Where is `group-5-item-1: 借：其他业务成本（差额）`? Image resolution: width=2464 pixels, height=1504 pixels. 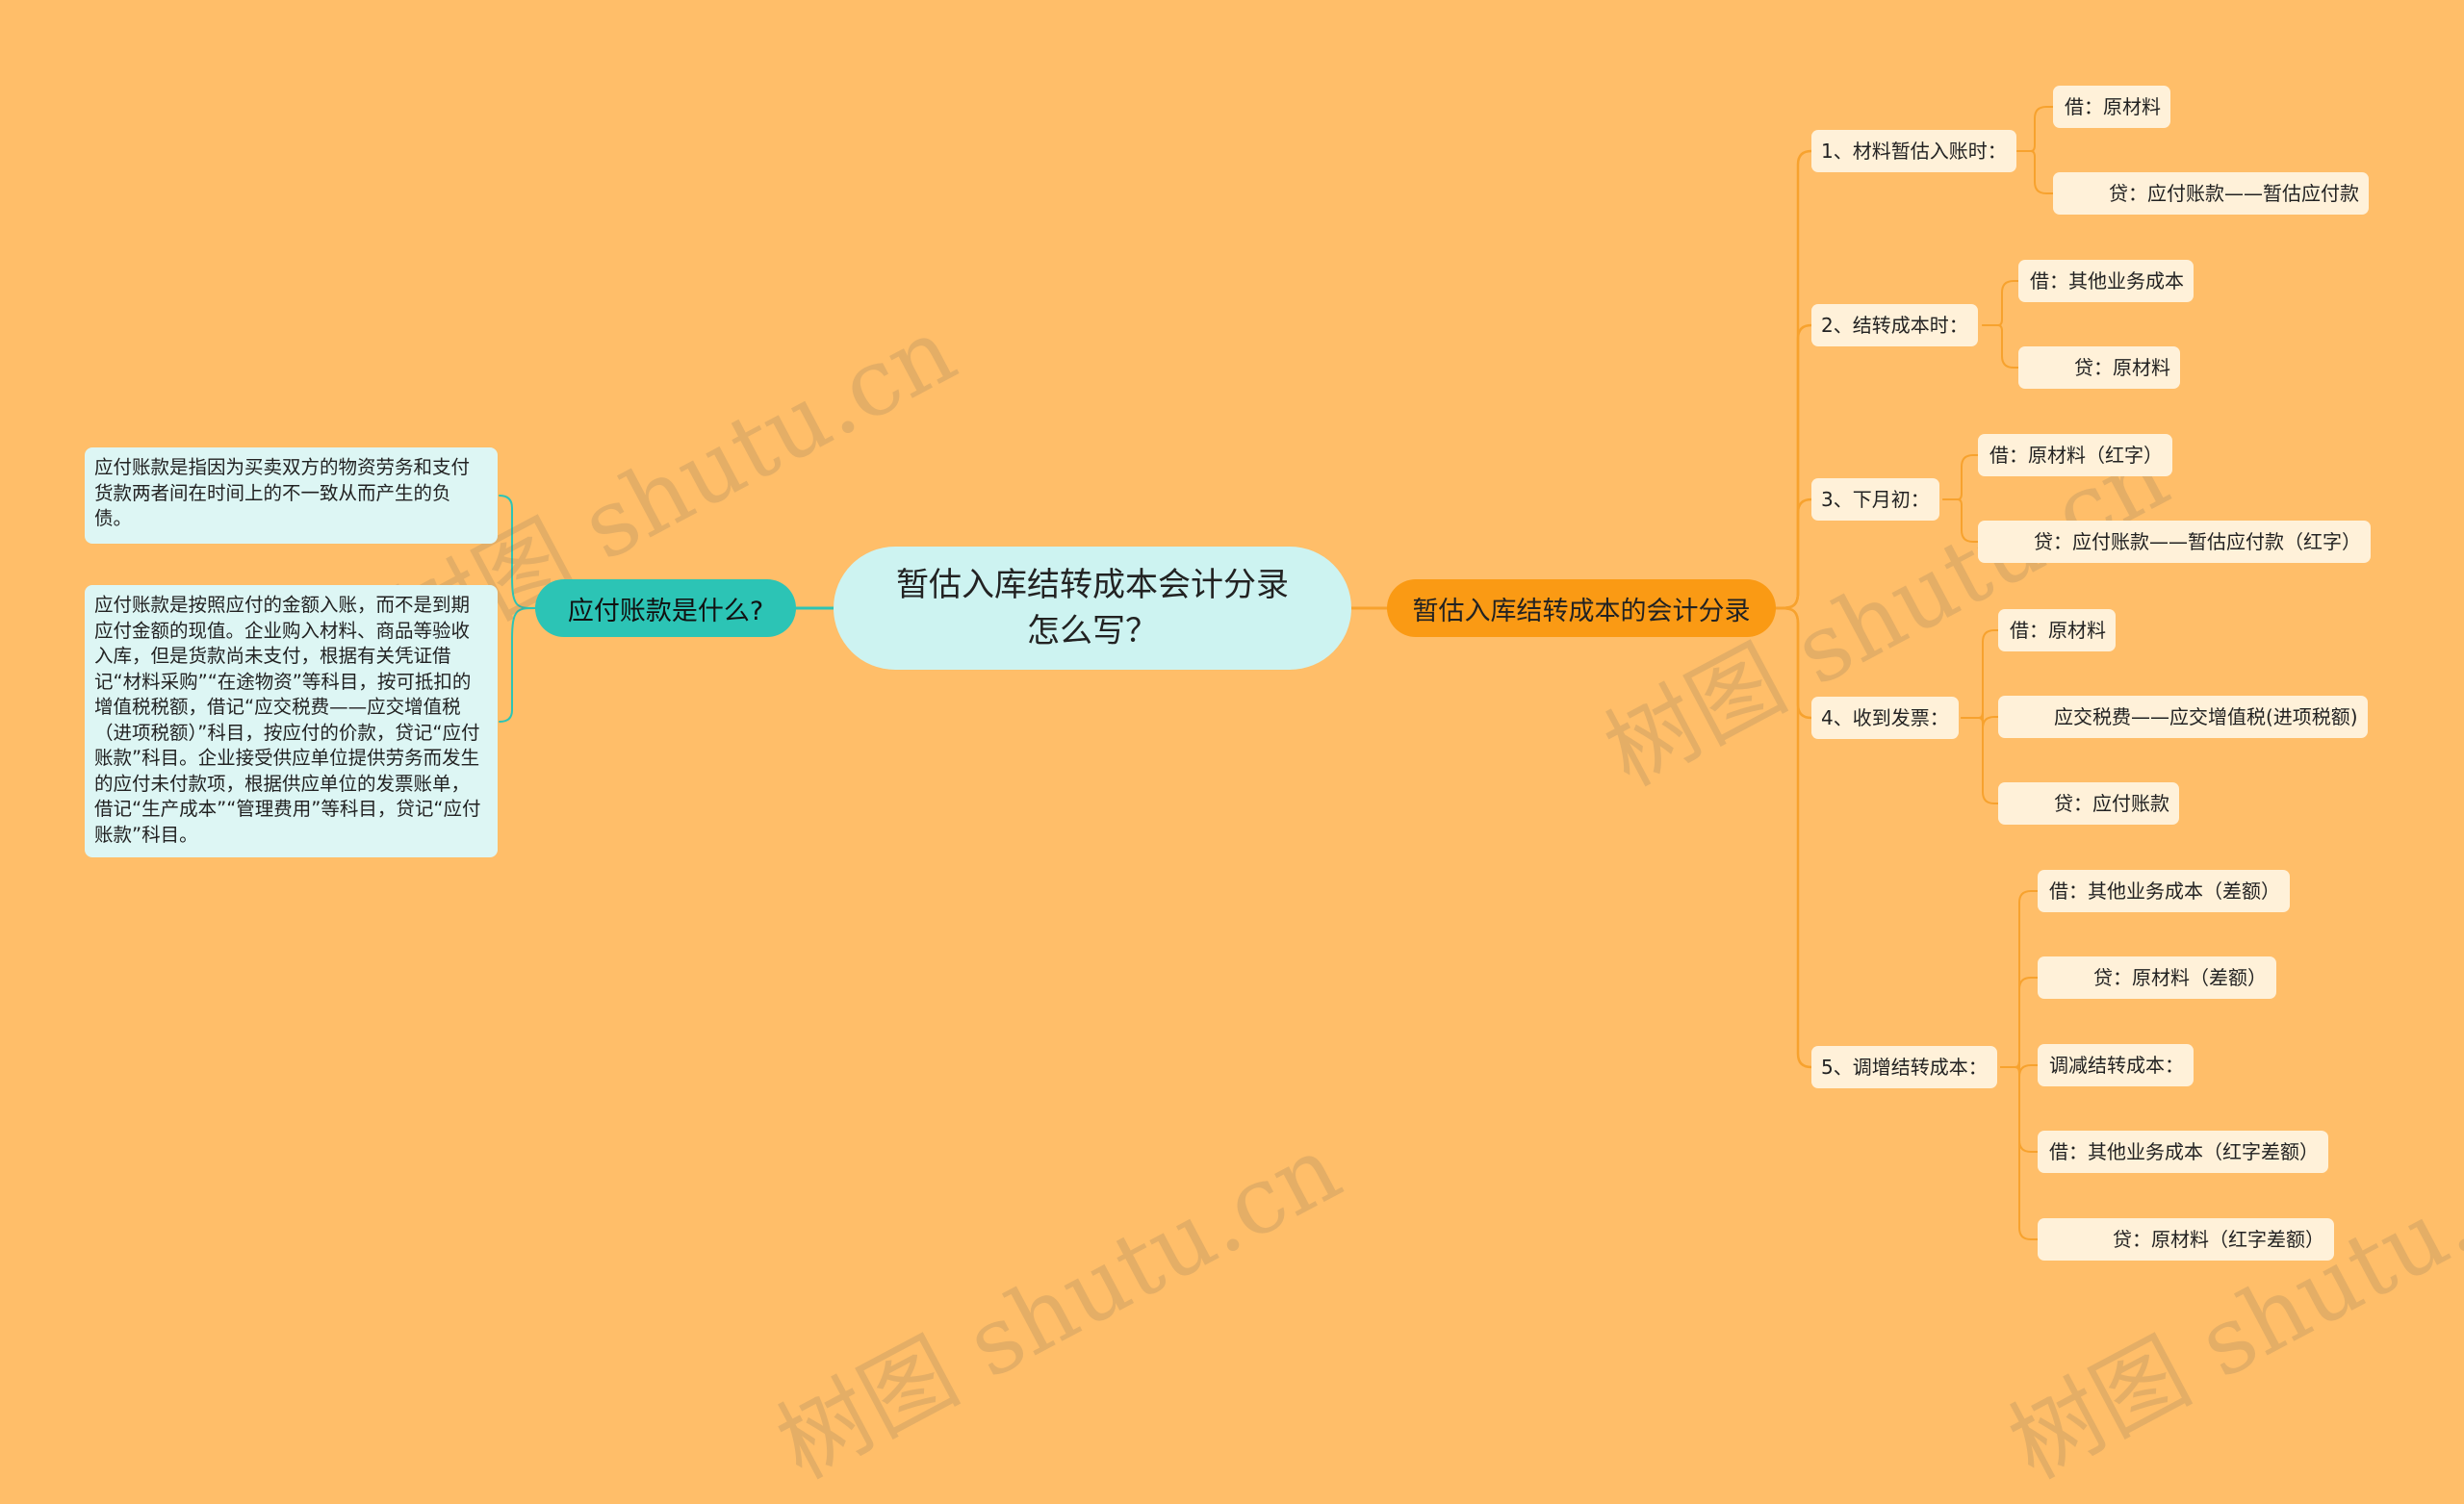 group-5-item-1: 借：其他业务成本（差额） is located at coordinates (2164, 891).